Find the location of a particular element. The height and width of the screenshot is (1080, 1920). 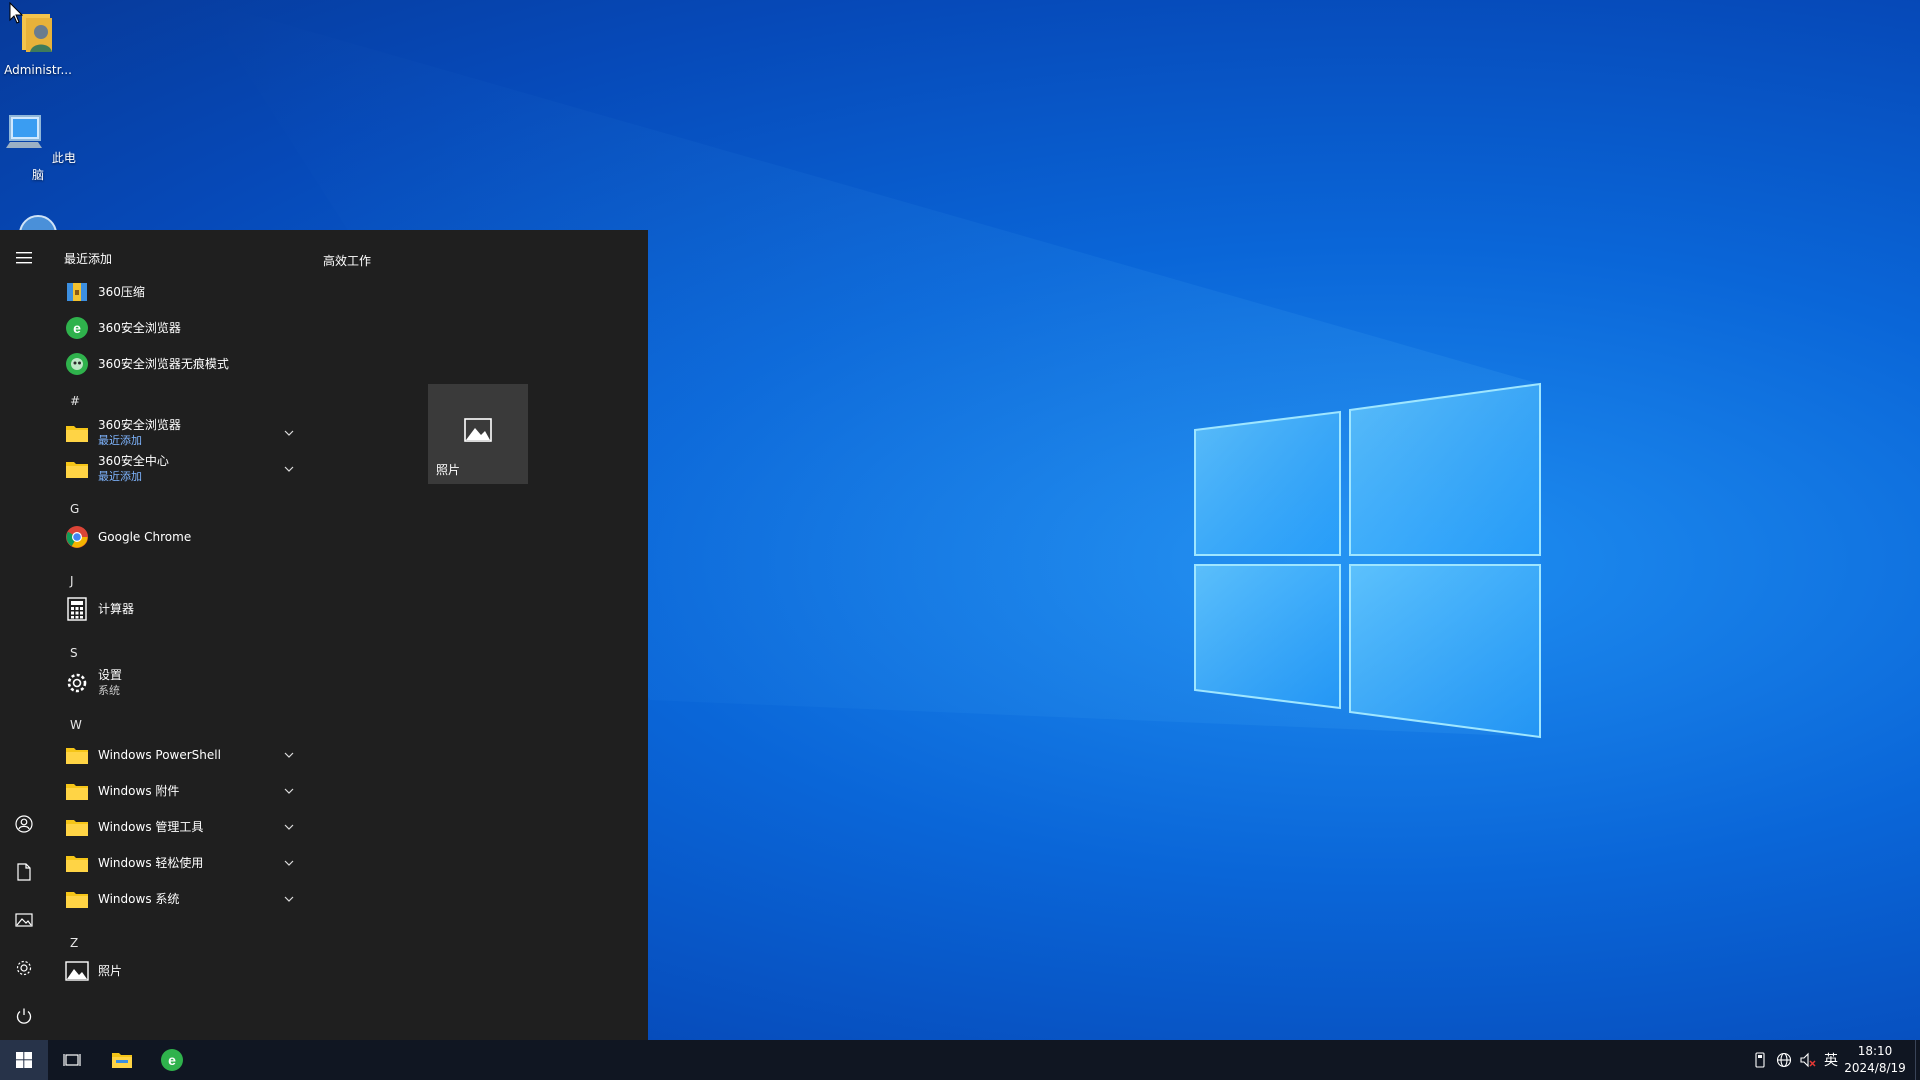

folder-item-360browser: 360安全浏览器 最近添加 is located at coordinates (179, 433).